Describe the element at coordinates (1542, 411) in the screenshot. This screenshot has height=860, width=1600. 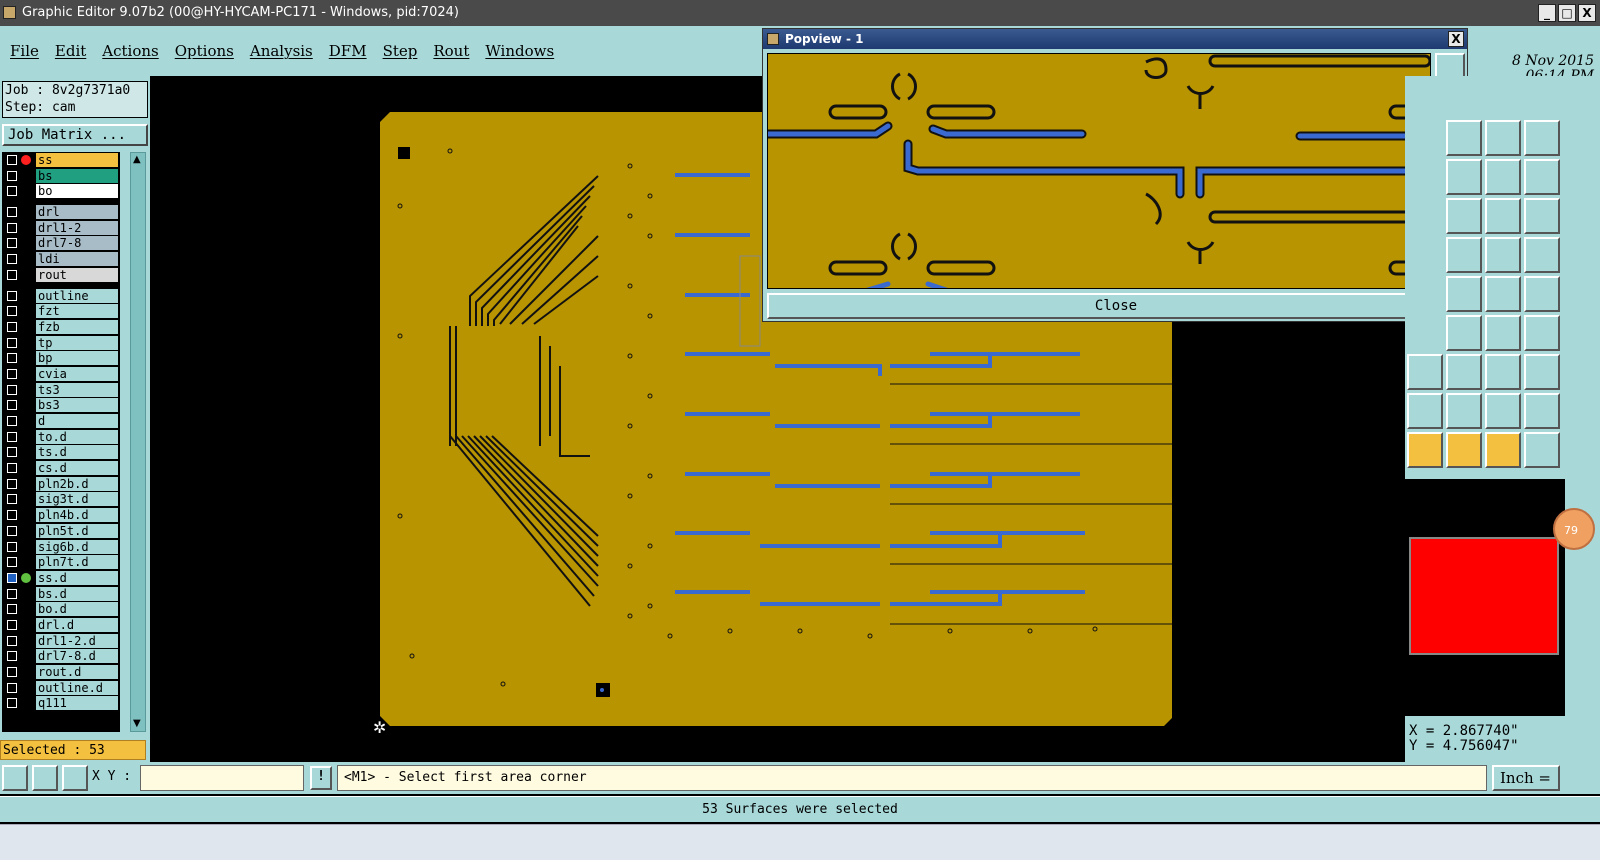
I see `surface-edit-icon` at that location.